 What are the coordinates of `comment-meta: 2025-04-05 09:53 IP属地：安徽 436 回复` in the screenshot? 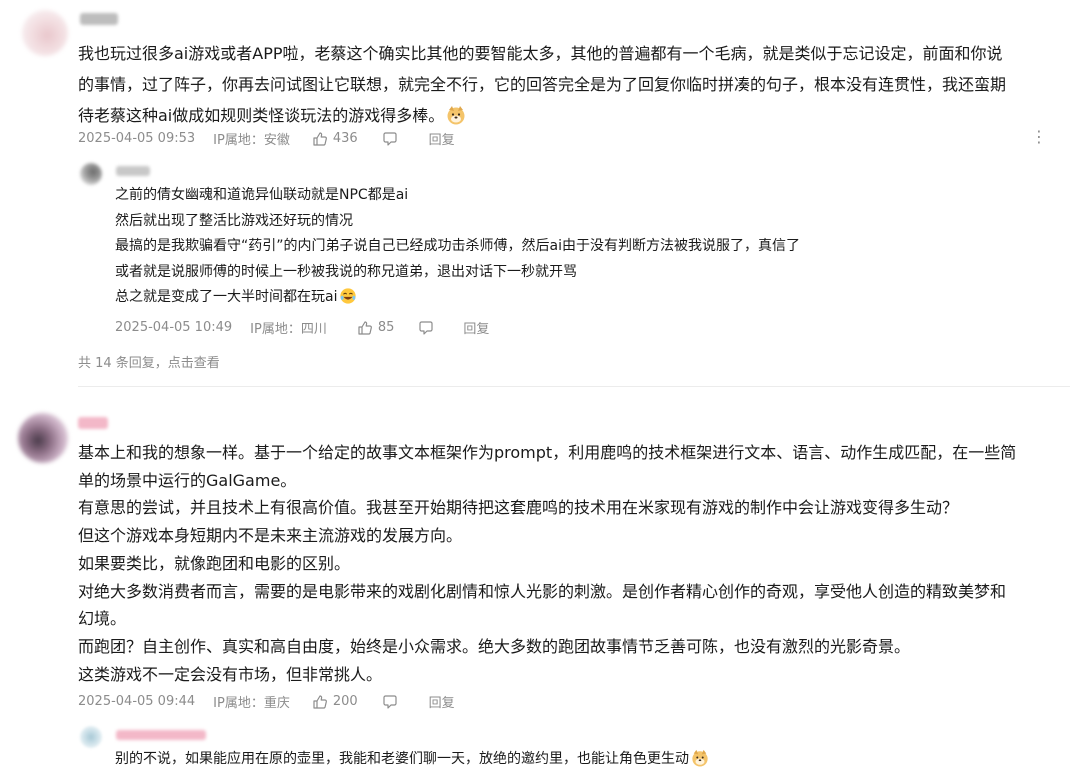 It's located at (275, 138).